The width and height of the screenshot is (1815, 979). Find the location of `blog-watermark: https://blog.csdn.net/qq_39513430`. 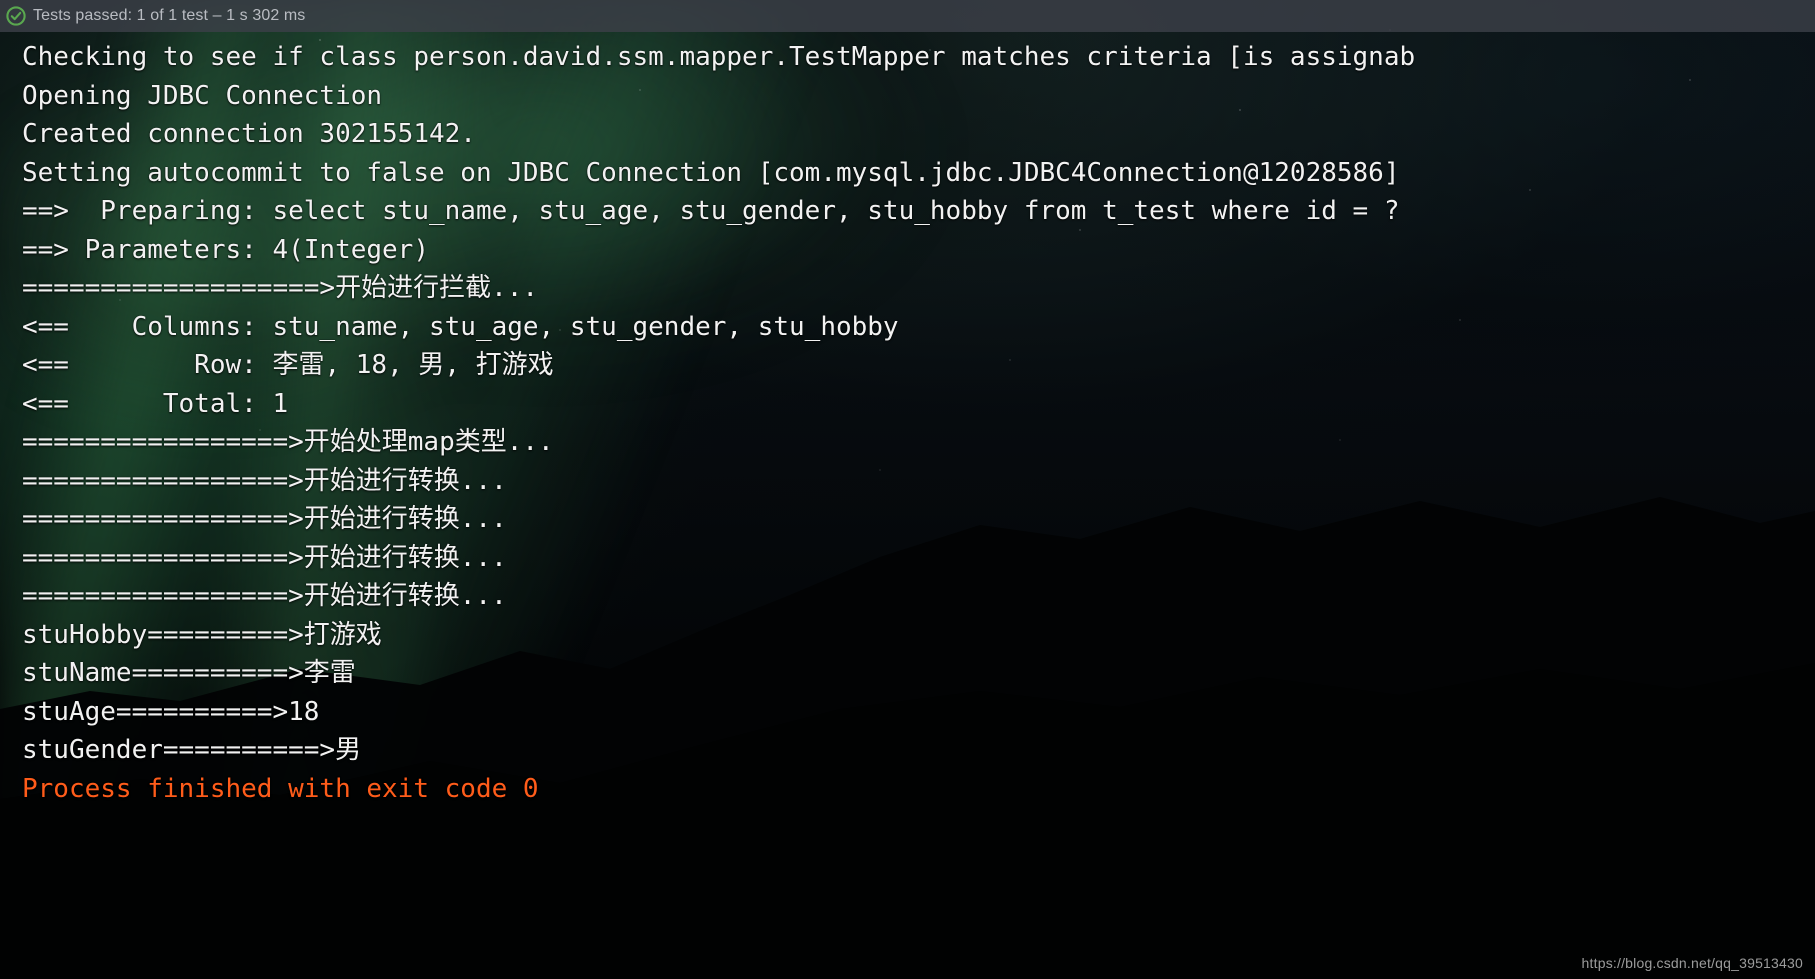

blog-watermark: https://blog.csdn.net/qq_39513430 is located at coordinates (1692, 963).